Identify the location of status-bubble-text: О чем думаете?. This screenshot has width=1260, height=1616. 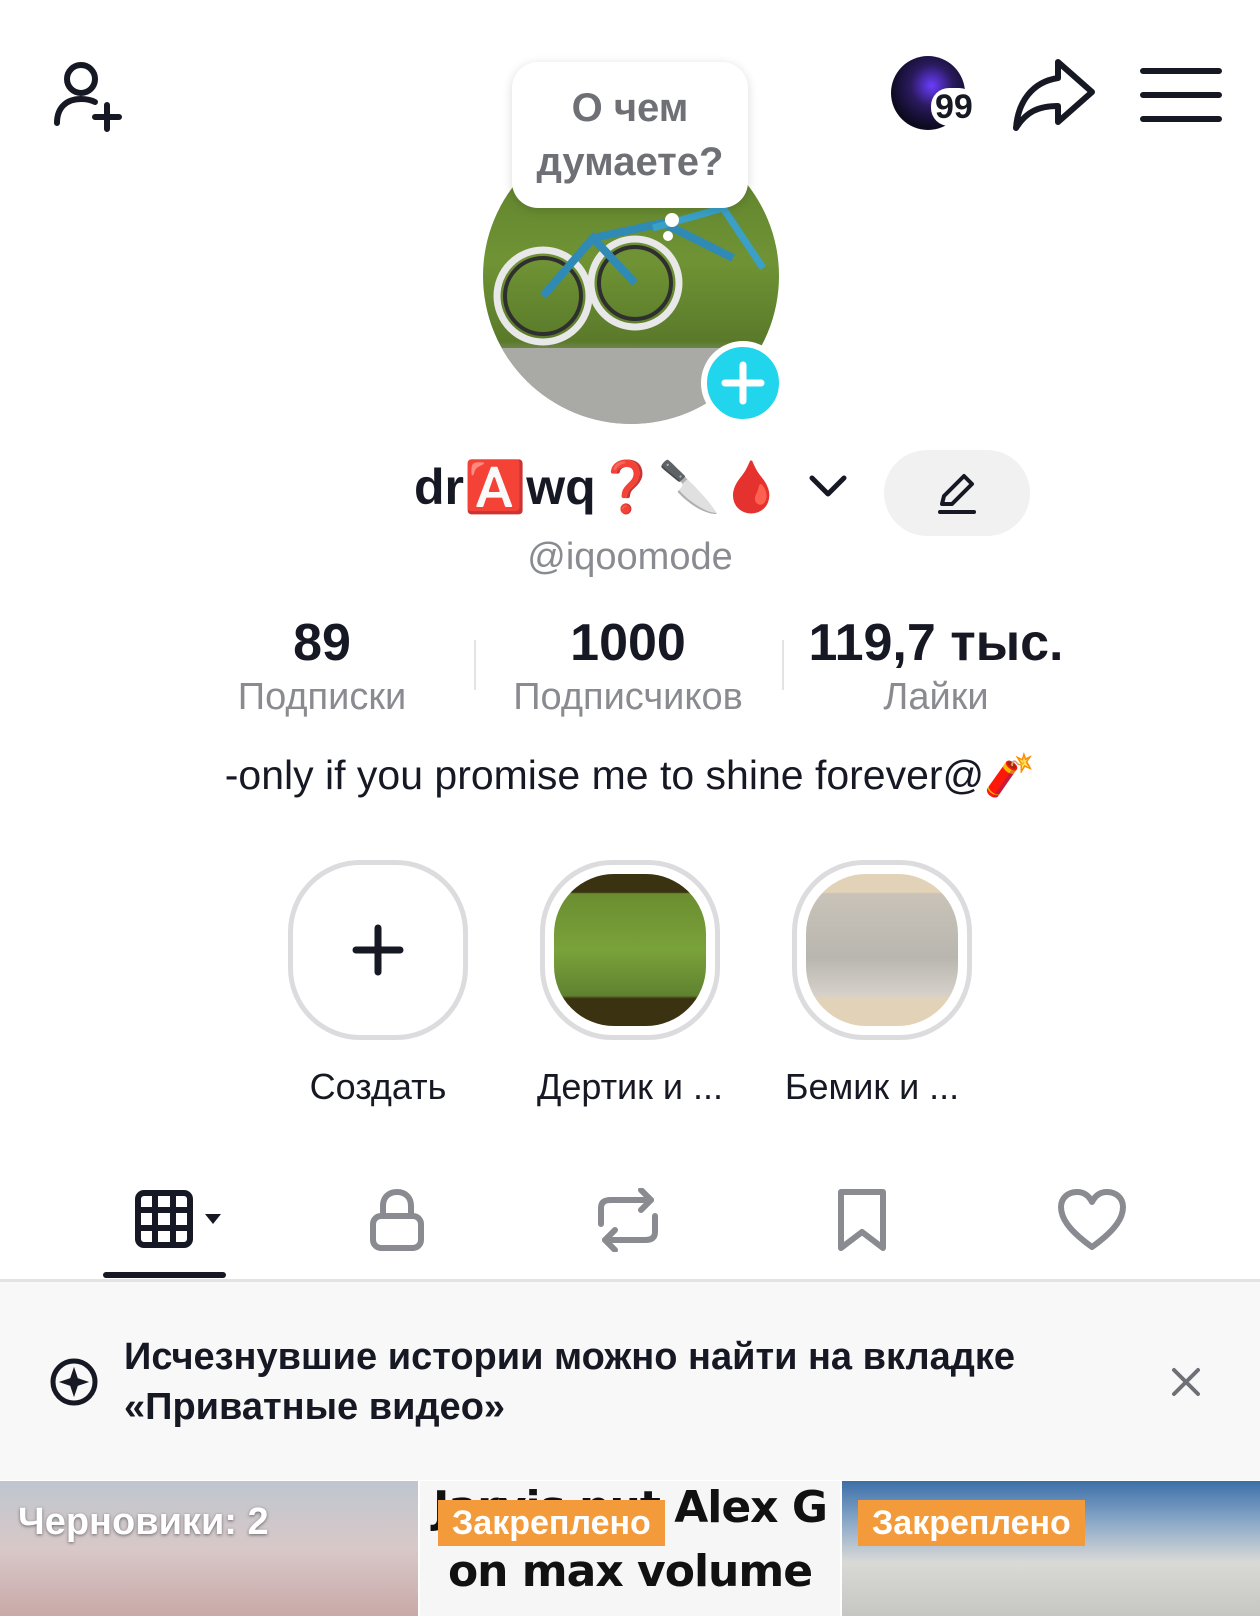
(630, 135).